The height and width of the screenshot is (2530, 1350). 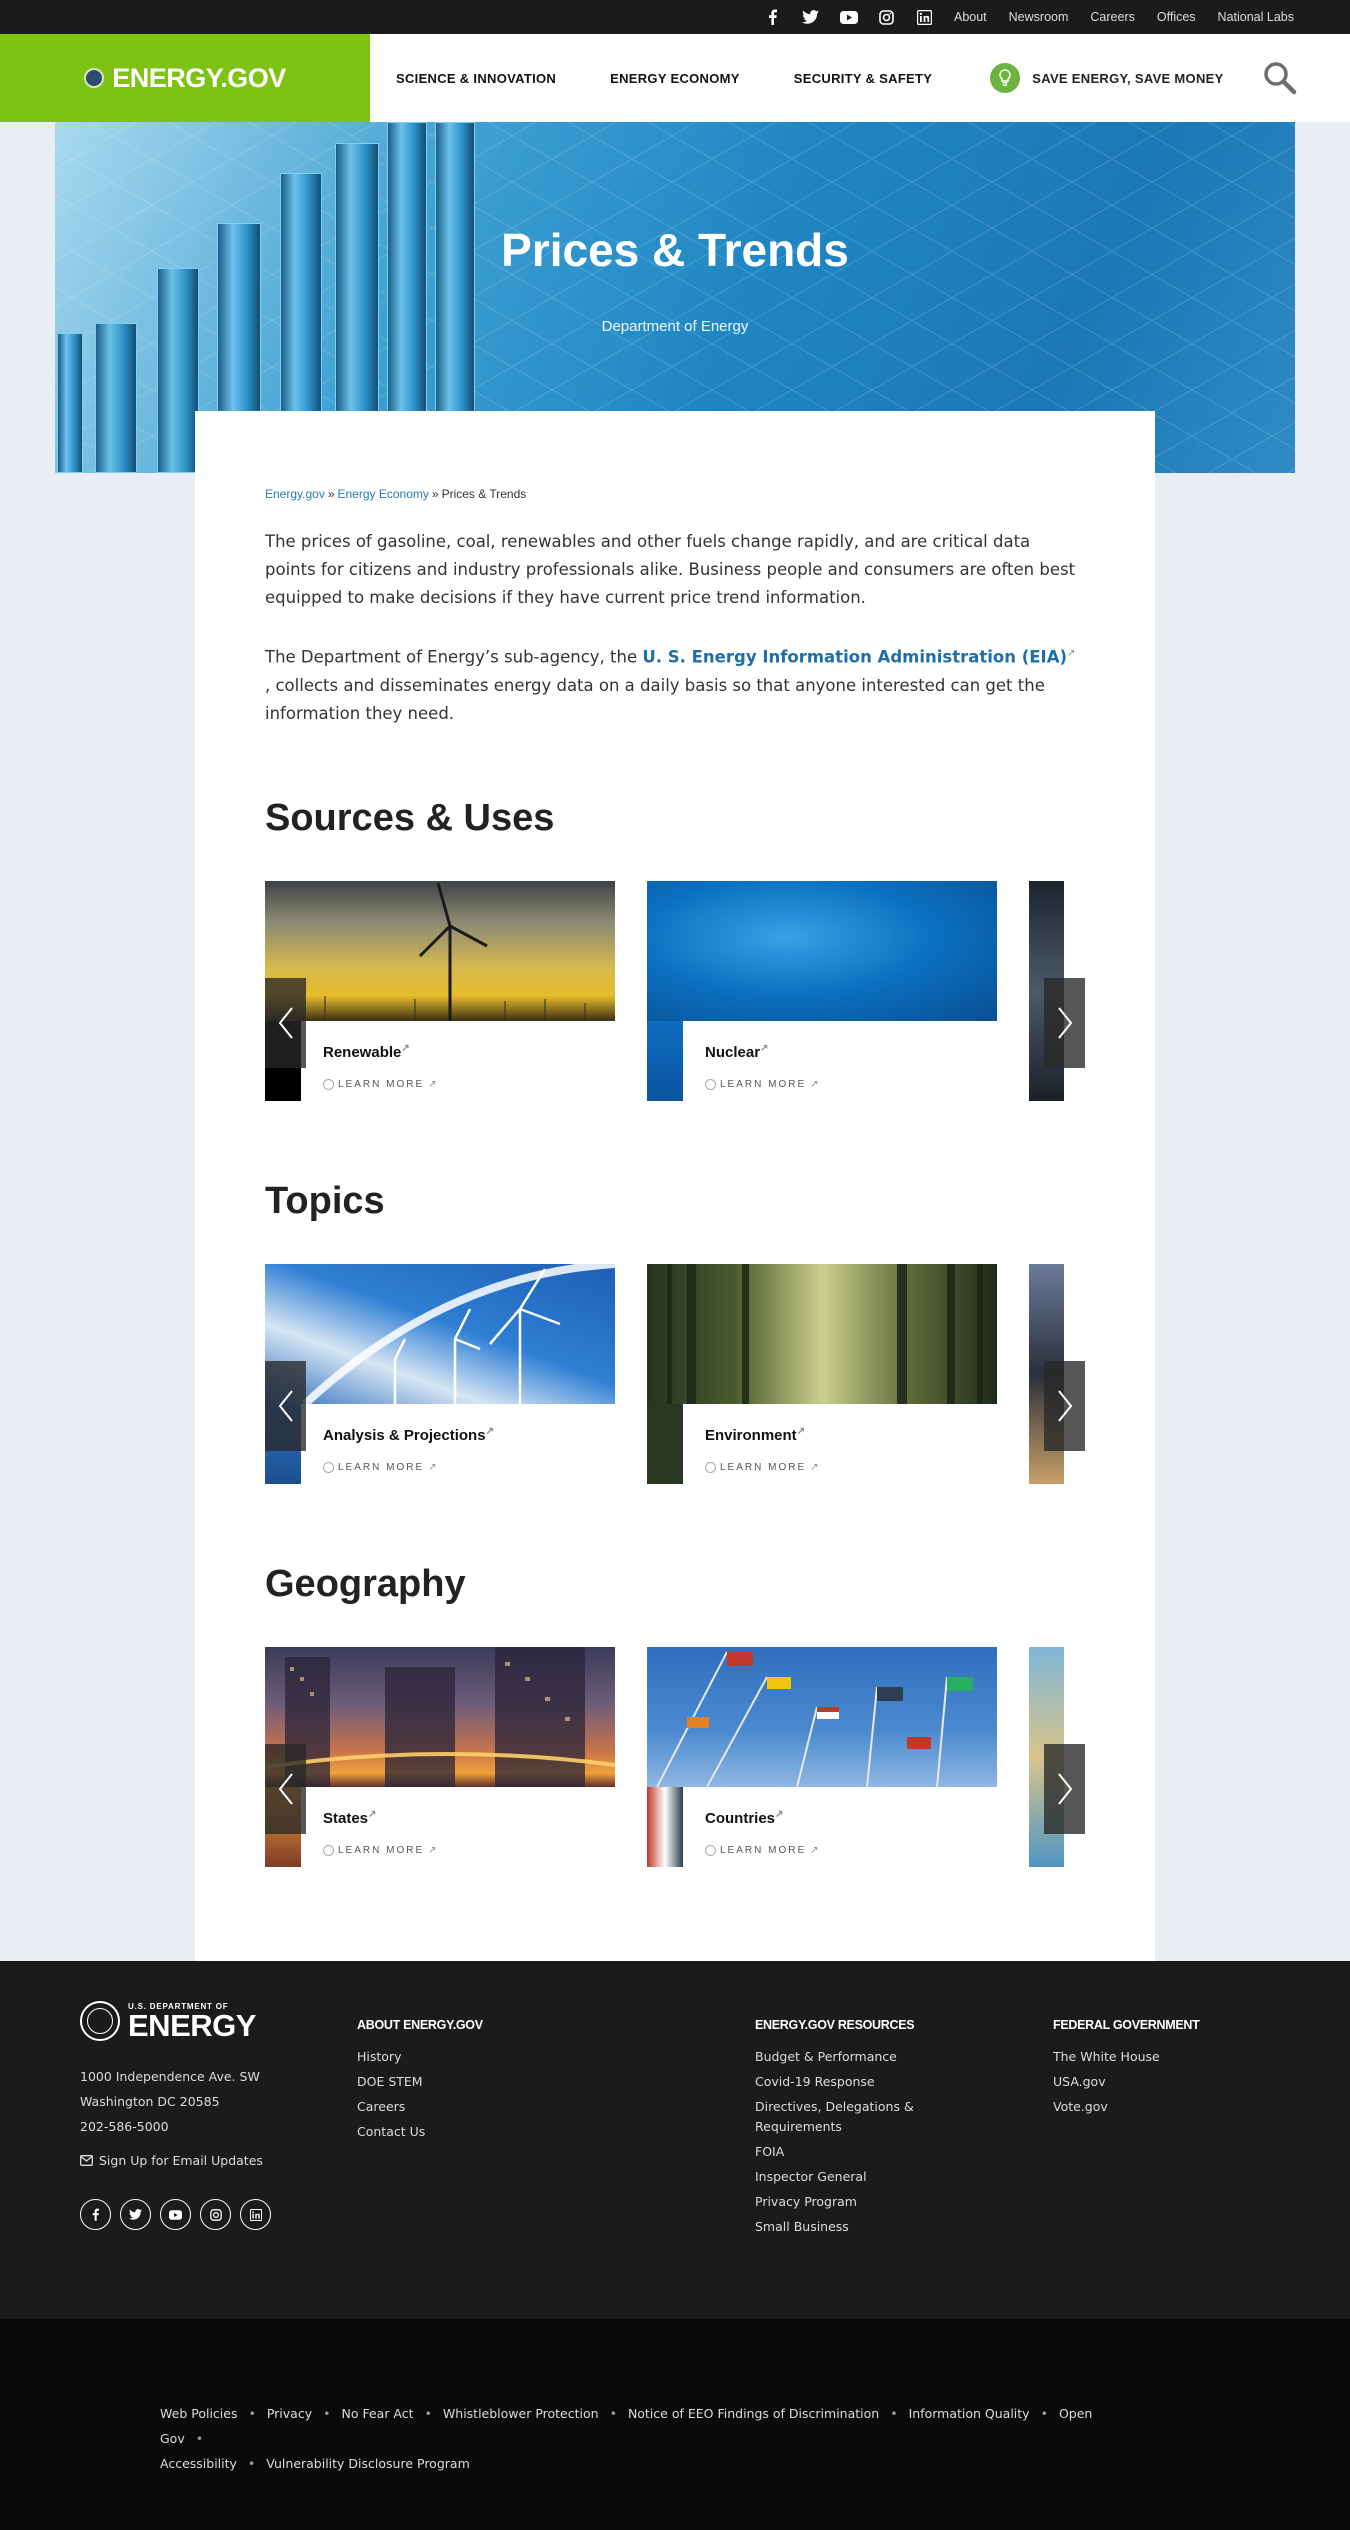 I want to click on card-title: Nuclear↗, so click(x=736, y=1052).